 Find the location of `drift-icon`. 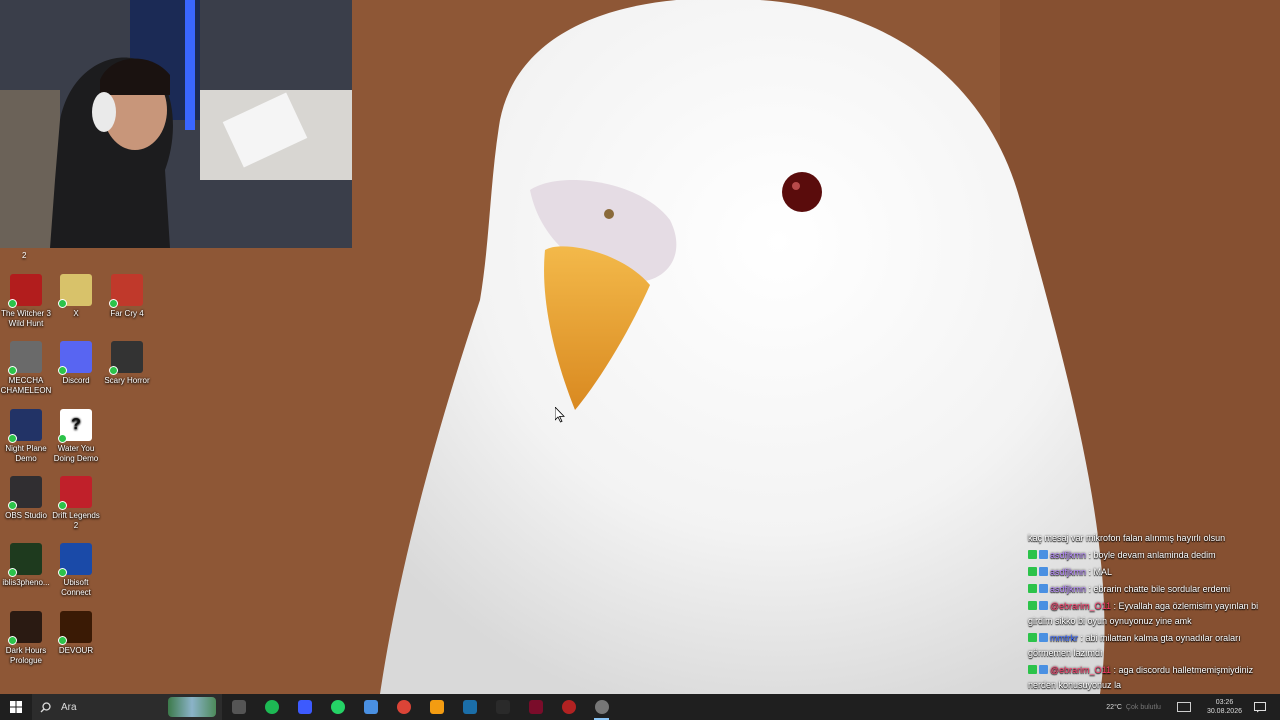

drift-icon is located at coordinates (75, 493).